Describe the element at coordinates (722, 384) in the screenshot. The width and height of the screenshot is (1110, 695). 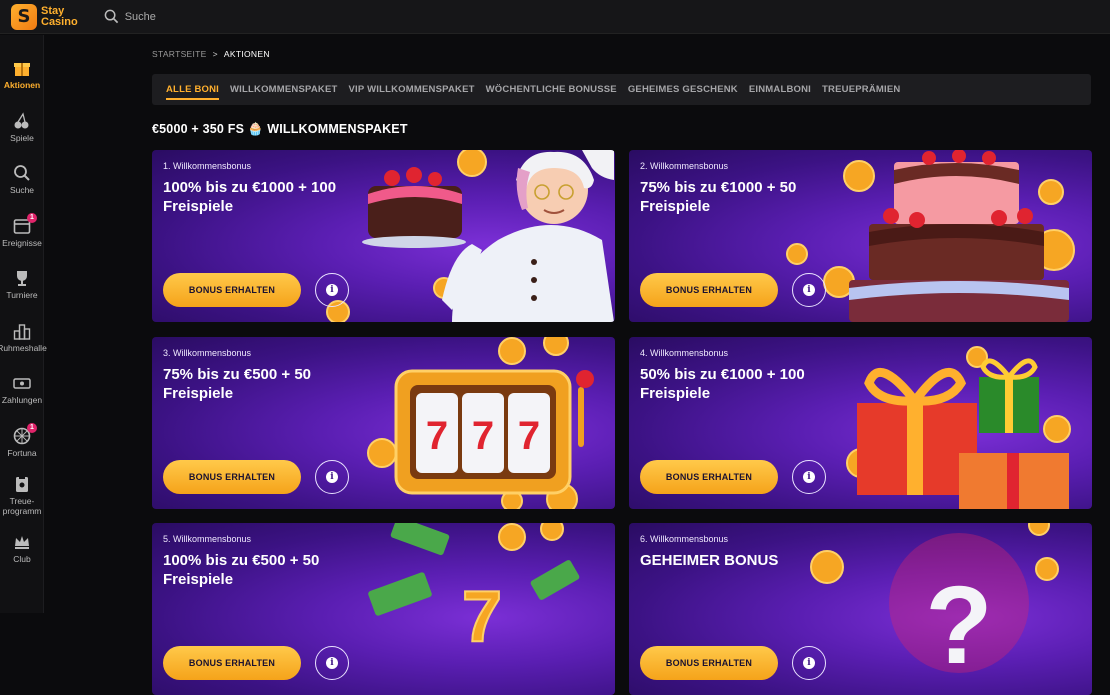
I see `card-title: 50% bis zu €1000 + 100 Freispiele` at that location.